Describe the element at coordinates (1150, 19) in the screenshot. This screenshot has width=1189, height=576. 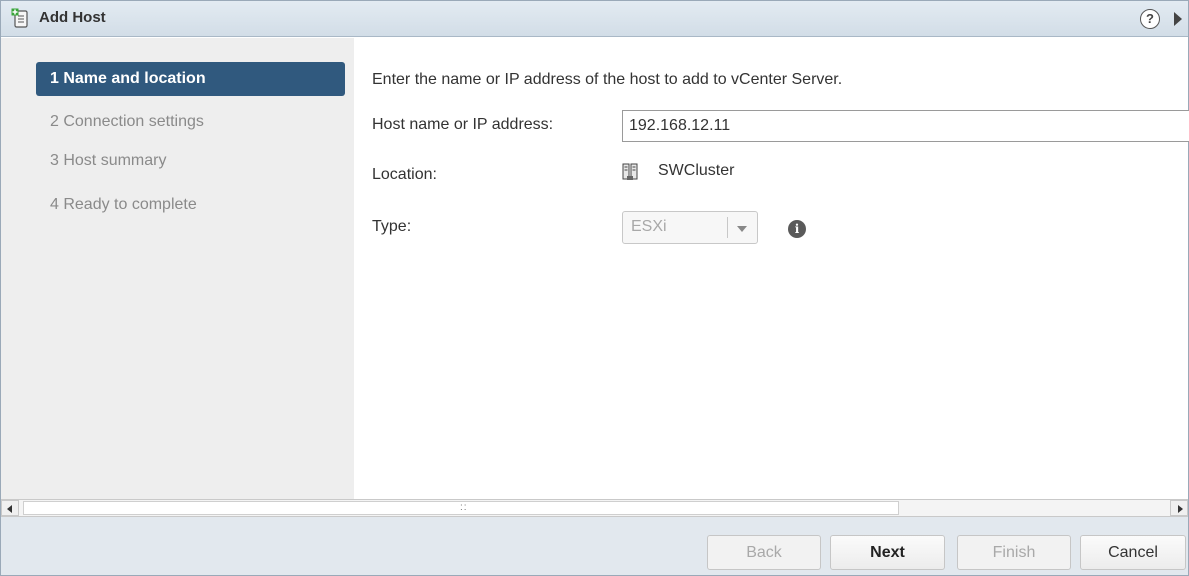
I see `help-icon: ?` at that location.